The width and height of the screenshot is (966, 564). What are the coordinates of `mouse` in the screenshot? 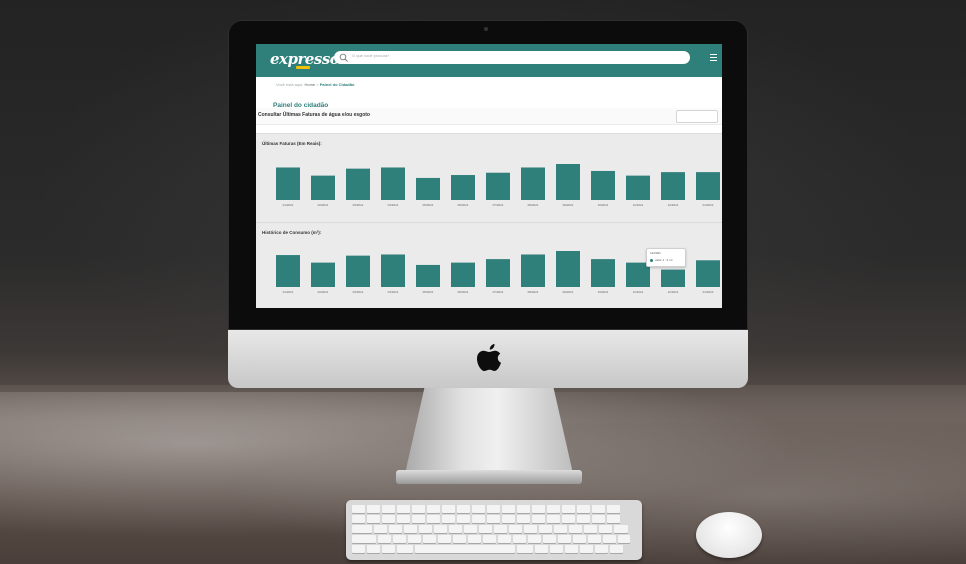 It's located at (729, 535).